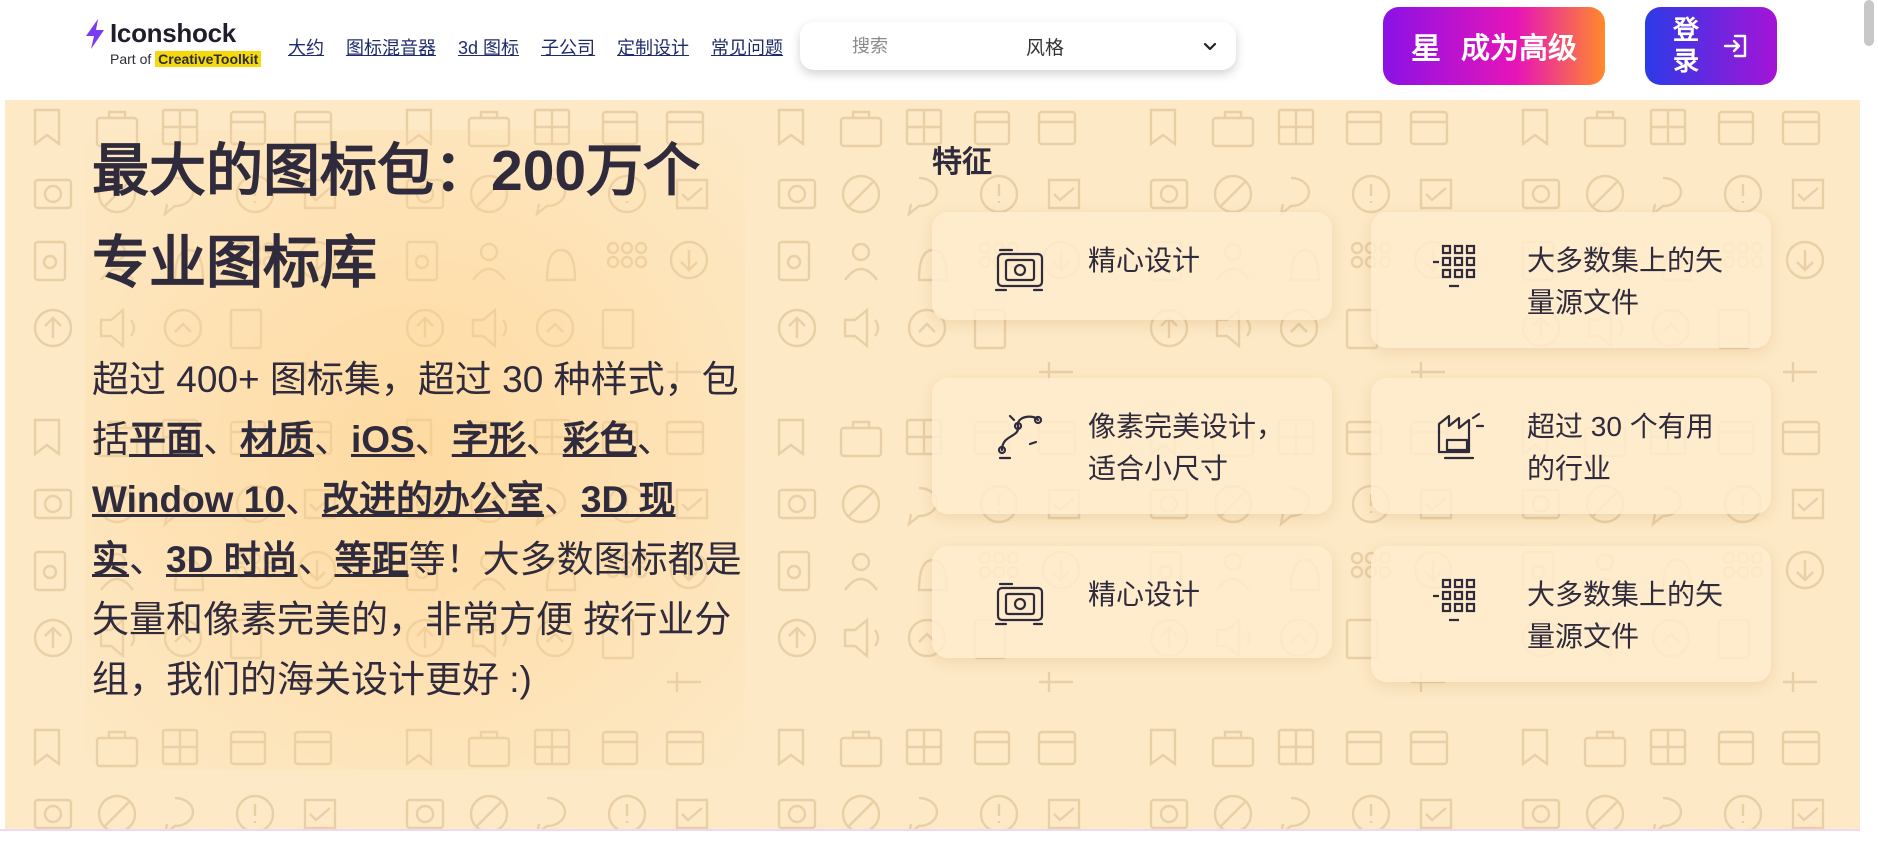 Image resolution: width=1878 pixels, height=847 pixels. Describe the element at coordinates (1461, 436) in the screenshot. I see `industry-icon` at that location.